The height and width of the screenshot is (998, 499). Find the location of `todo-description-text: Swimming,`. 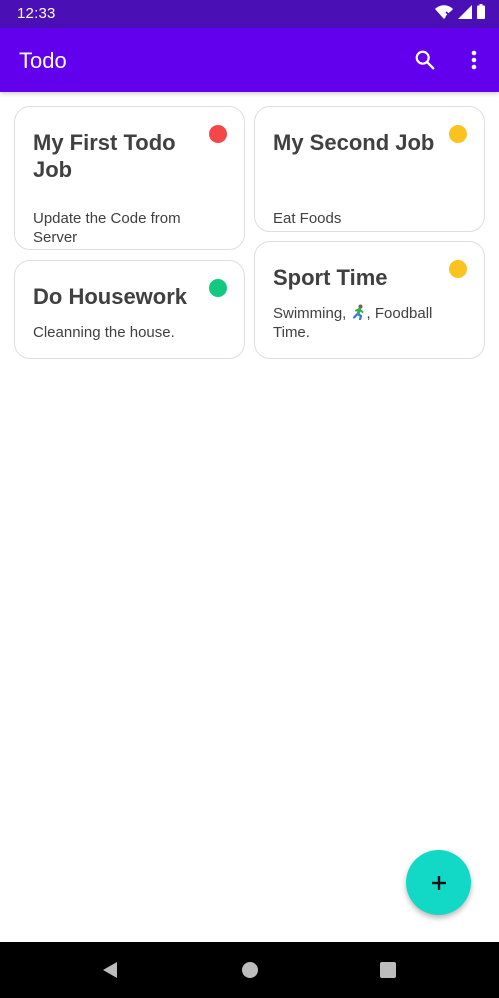

todo-description-text: Swimming, is located at coordinates (312, 313).